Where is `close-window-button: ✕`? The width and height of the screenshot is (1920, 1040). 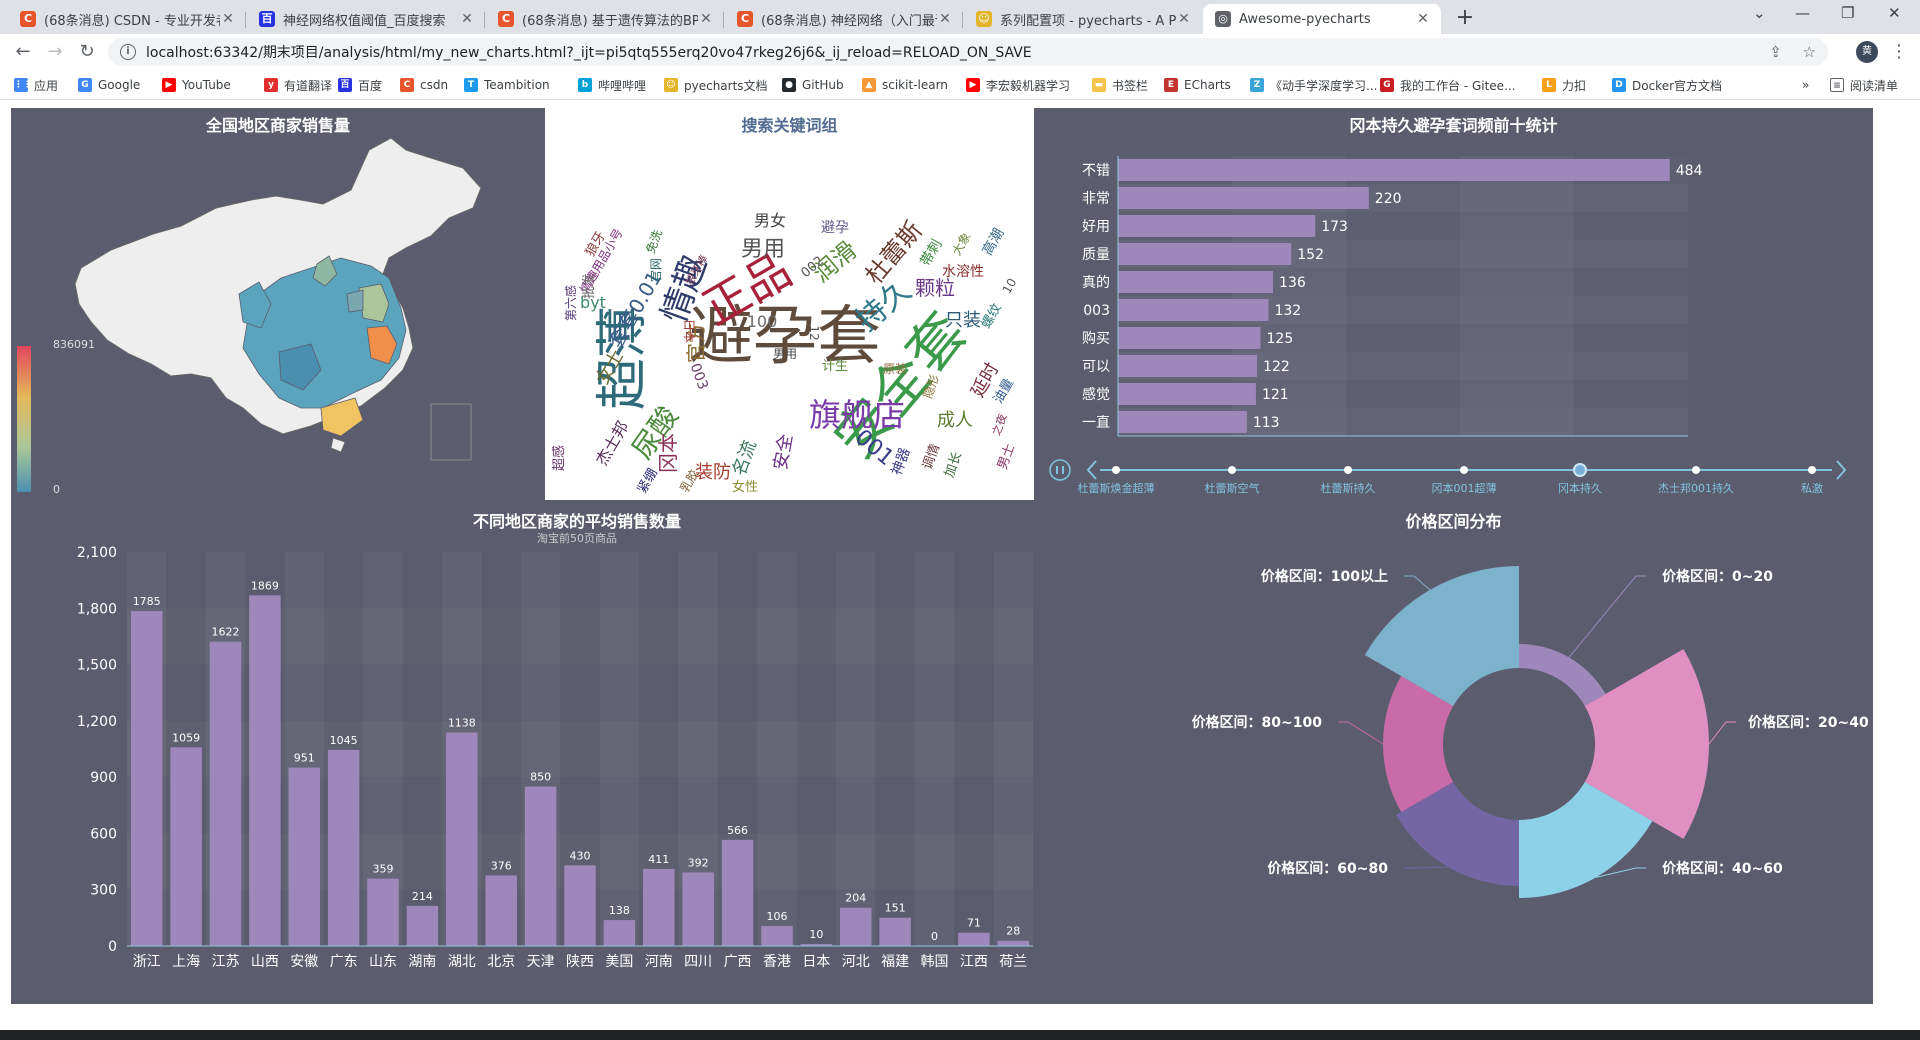
close-window-button: ✕ is located at coordinates (1894, 13).